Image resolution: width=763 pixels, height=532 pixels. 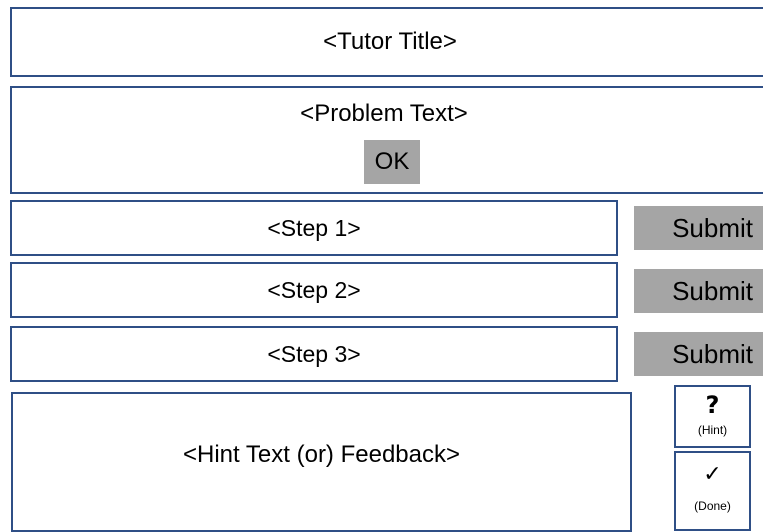 I want to click on step-1-field: <Step 1>, so click(x=314, y=228).